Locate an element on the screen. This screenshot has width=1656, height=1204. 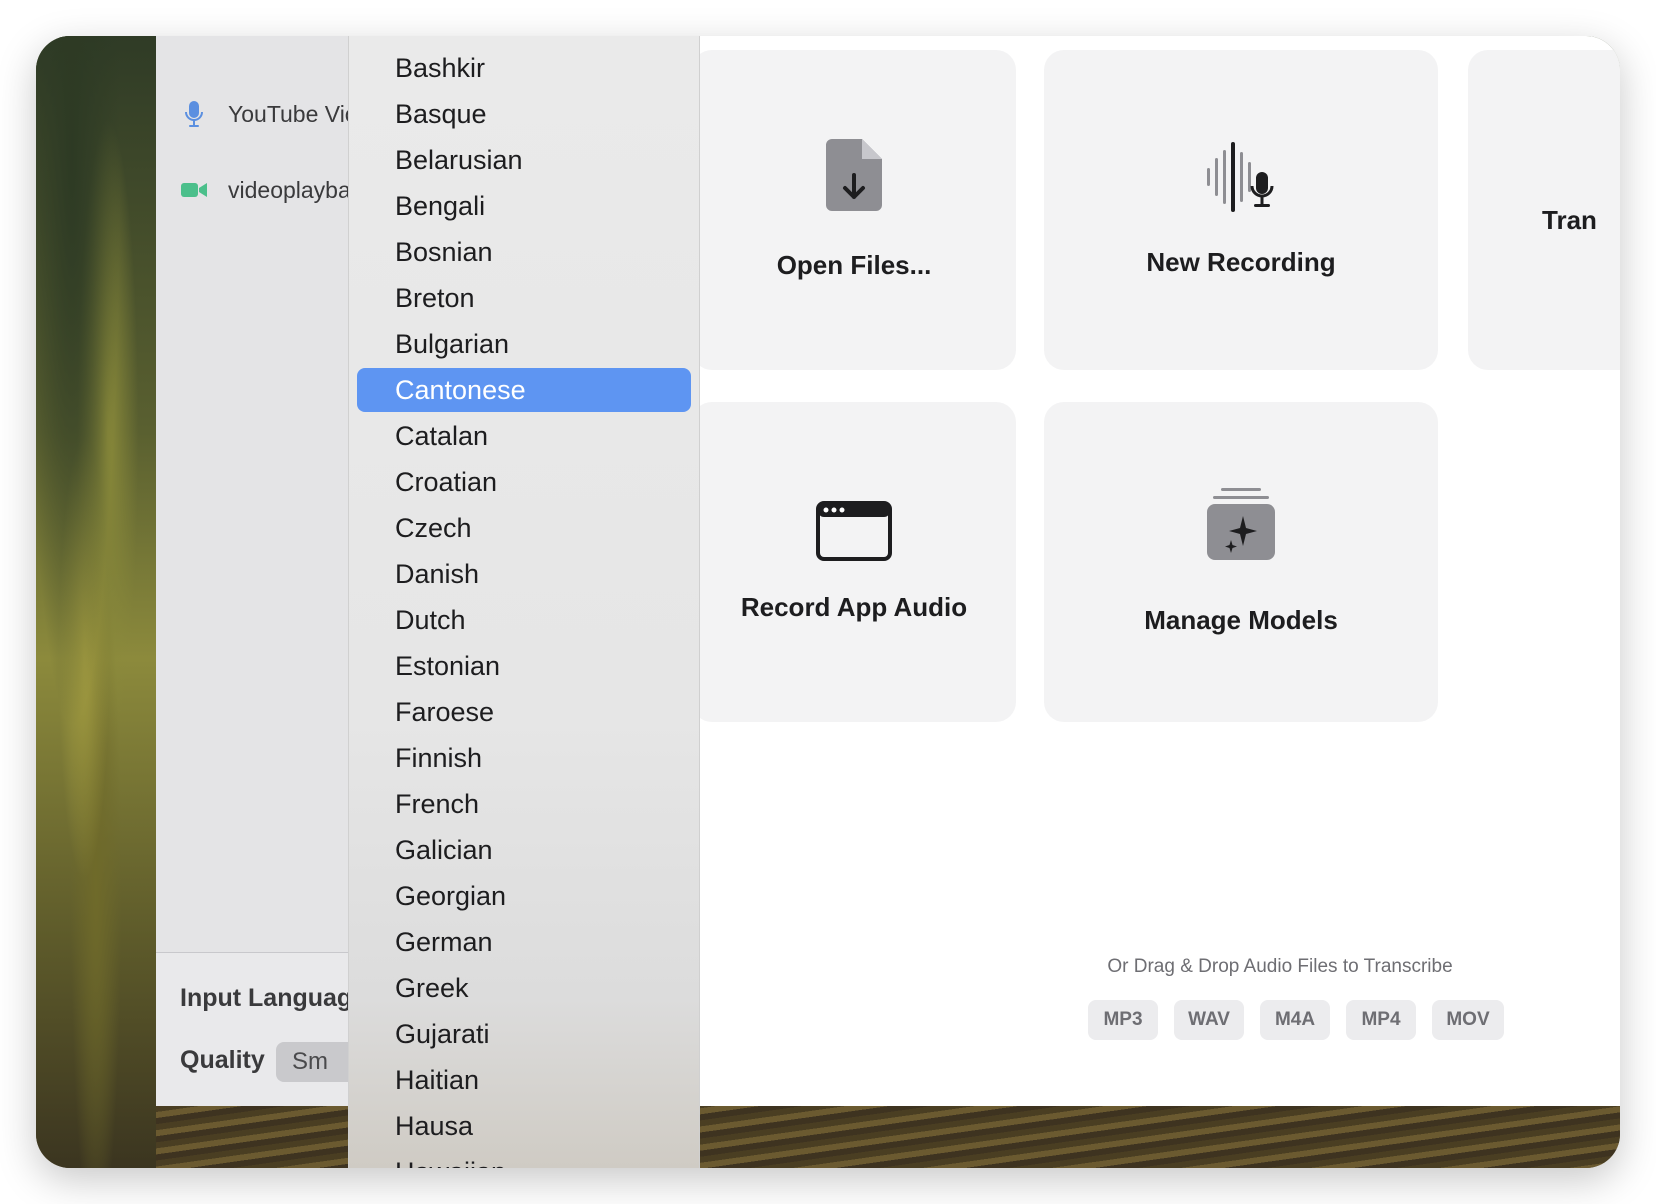
manage-models-button: Manage Models is located at coordinates (1241, 562).